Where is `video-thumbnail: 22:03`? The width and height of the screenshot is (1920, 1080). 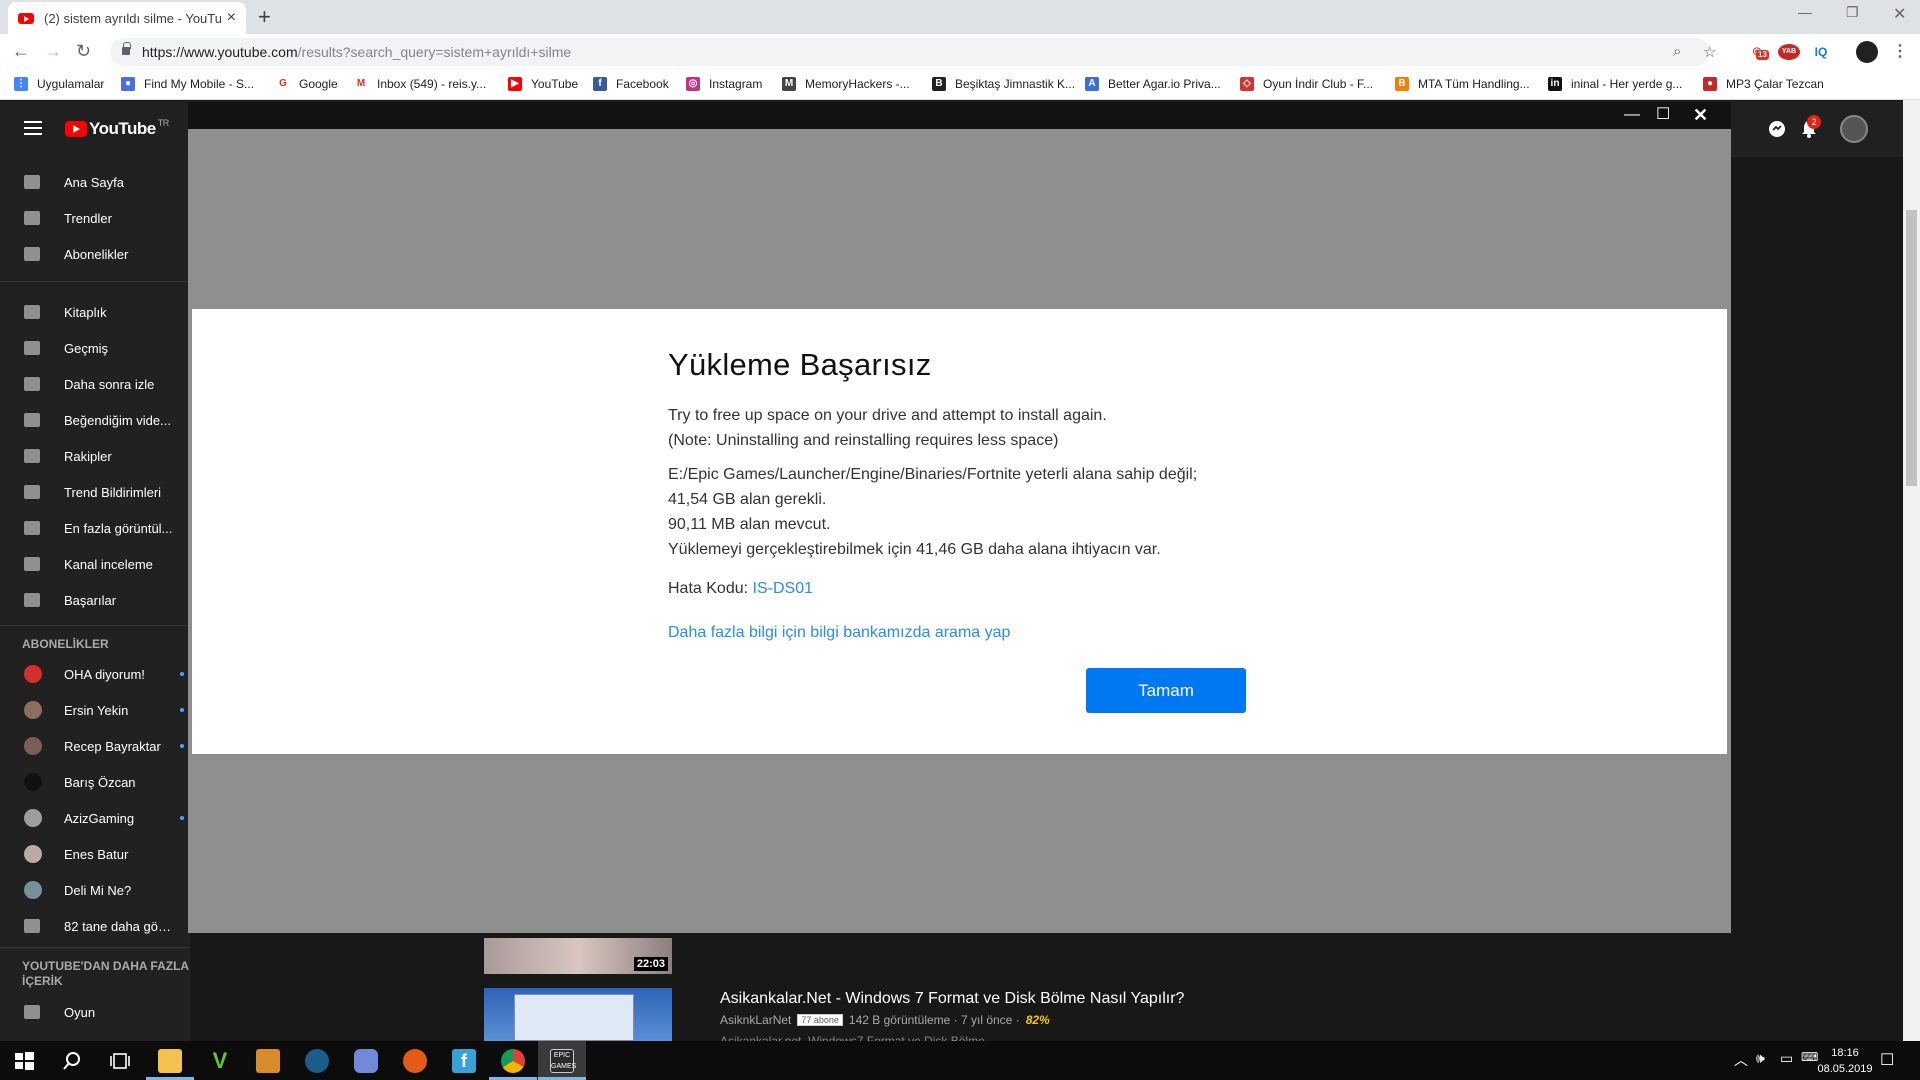
video-thumbnail: 22:03 is located at coordinates (578, 956).